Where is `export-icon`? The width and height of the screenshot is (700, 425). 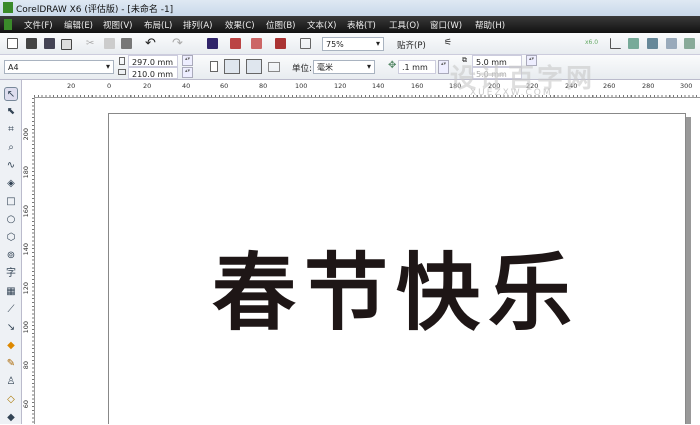
export-icon is located at coordinates (235, 43).